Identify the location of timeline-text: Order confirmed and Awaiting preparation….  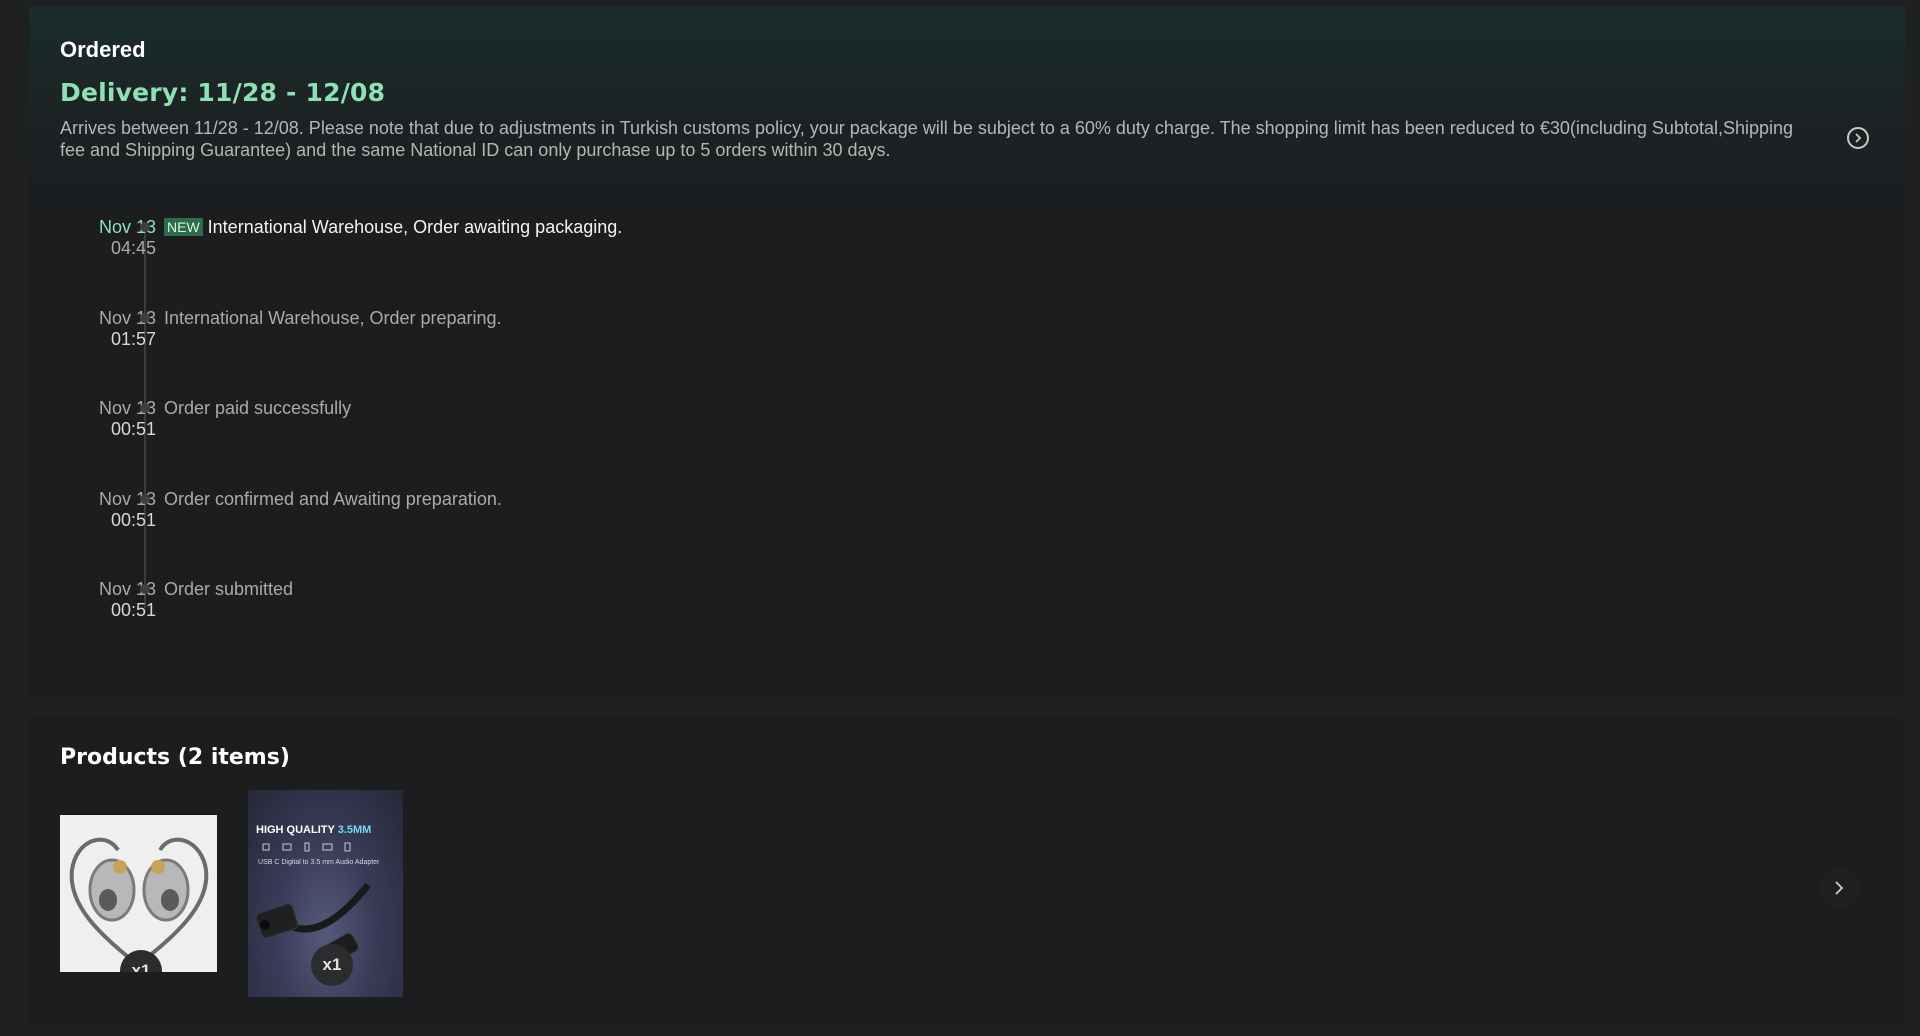
(333, 499).